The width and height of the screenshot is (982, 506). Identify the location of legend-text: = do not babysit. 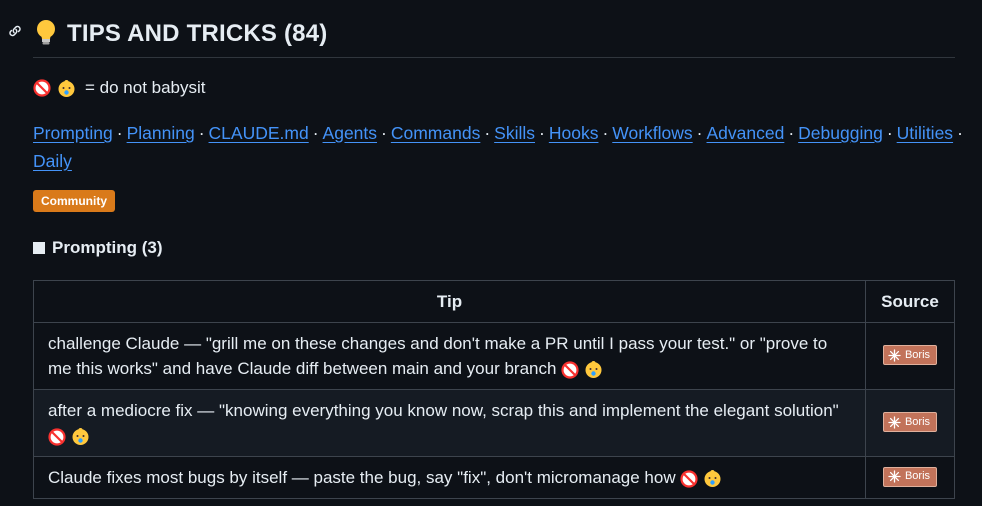
(145, 87).